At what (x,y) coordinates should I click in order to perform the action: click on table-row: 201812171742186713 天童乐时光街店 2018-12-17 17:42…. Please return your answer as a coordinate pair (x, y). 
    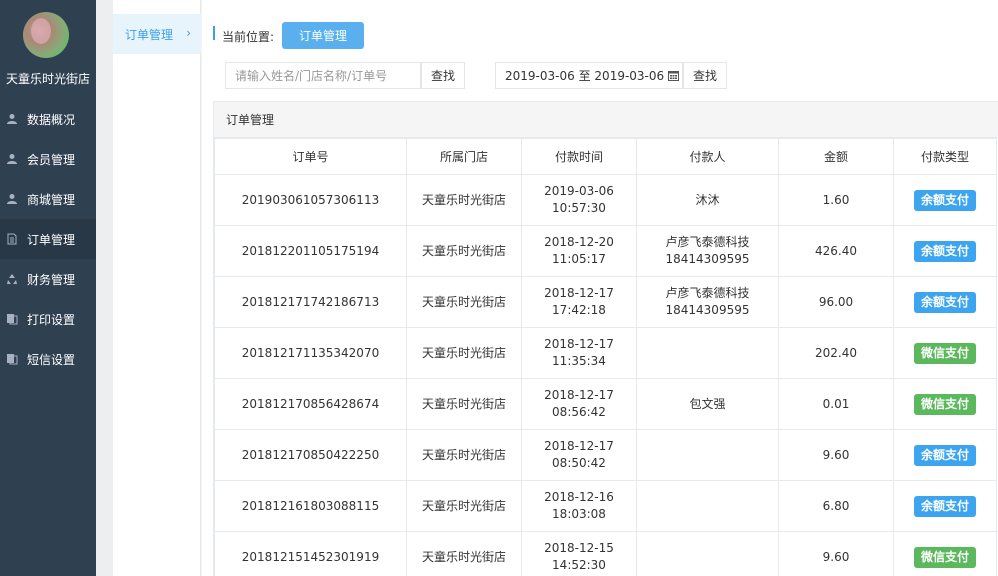
    Looking at the image, I should click on (605, 302).